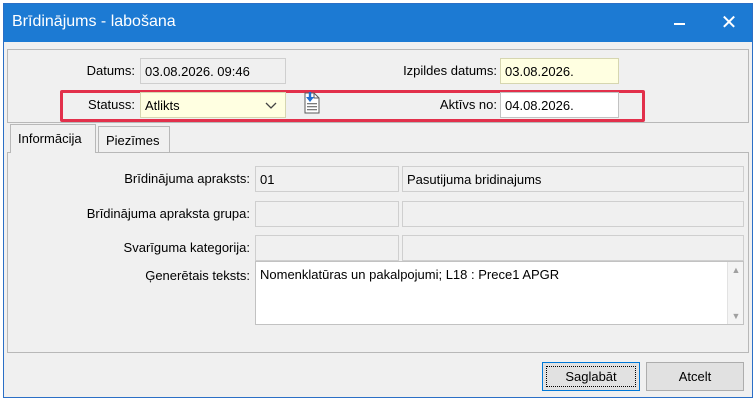 The width and height of the screenshot is (756, 401). I want to click on datums-label: Datums:, so click(110, 70).